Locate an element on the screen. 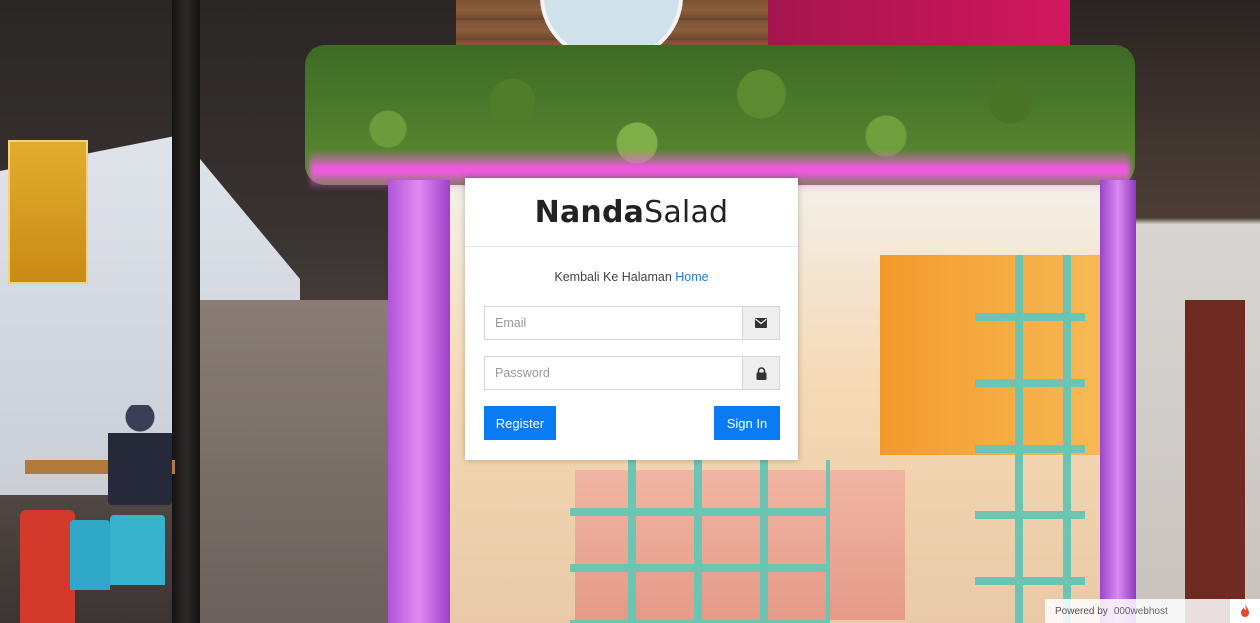  password-input is located at coordinates (613, 373).